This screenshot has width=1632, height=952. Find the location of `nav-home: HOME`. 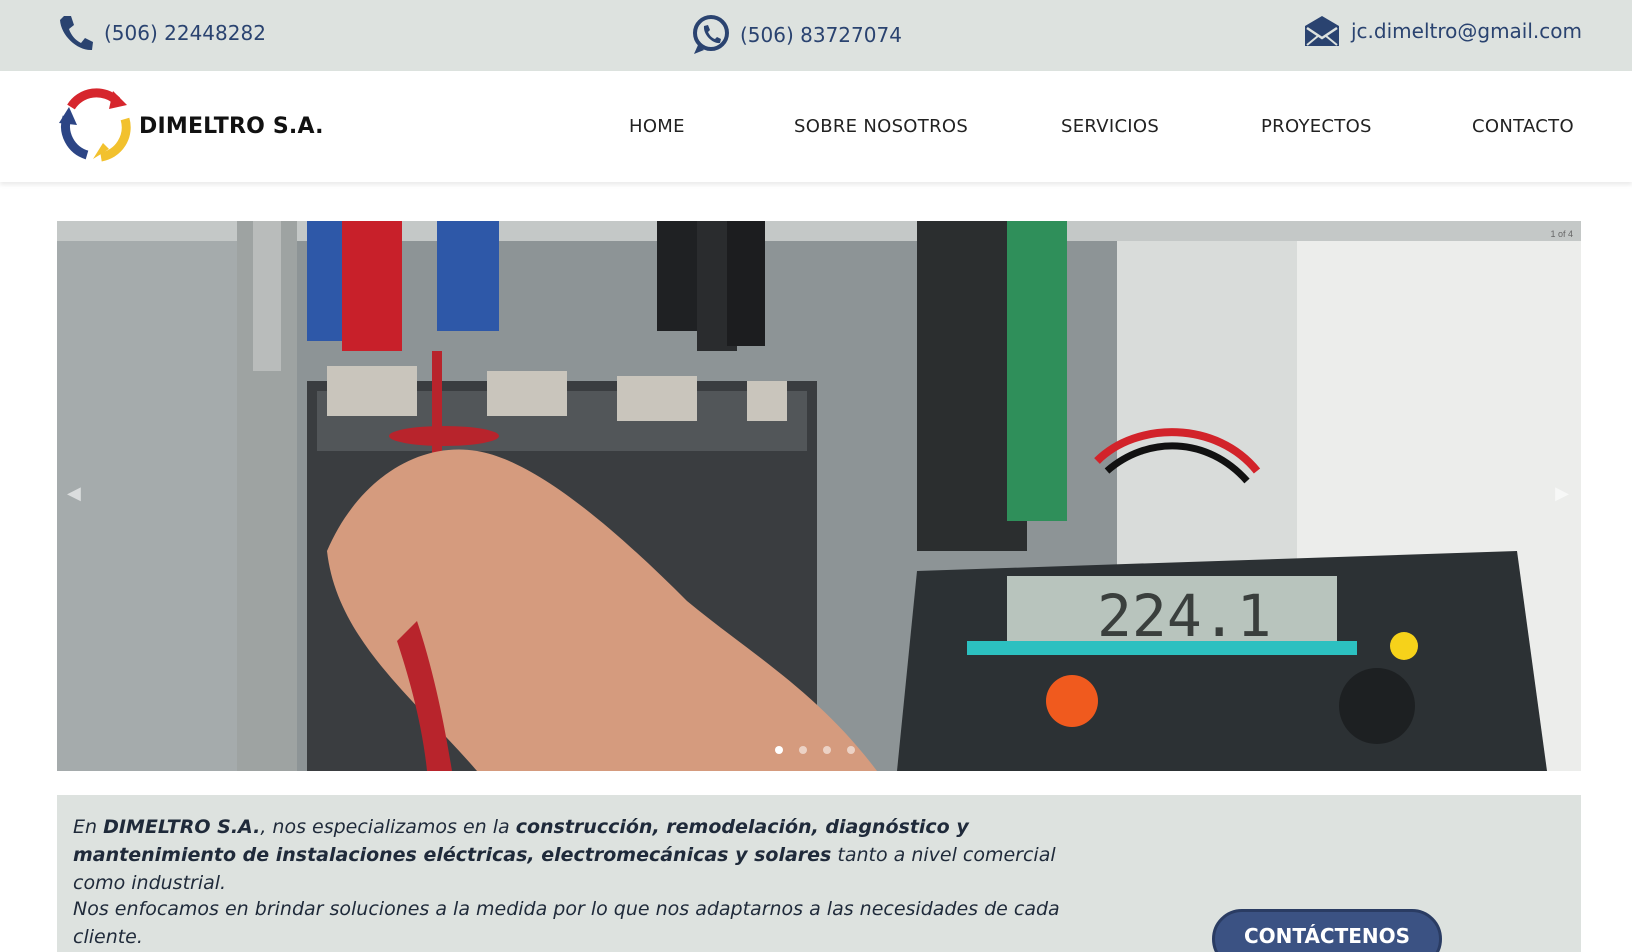

nav-home: HOME is located at coordinates (657, 126).